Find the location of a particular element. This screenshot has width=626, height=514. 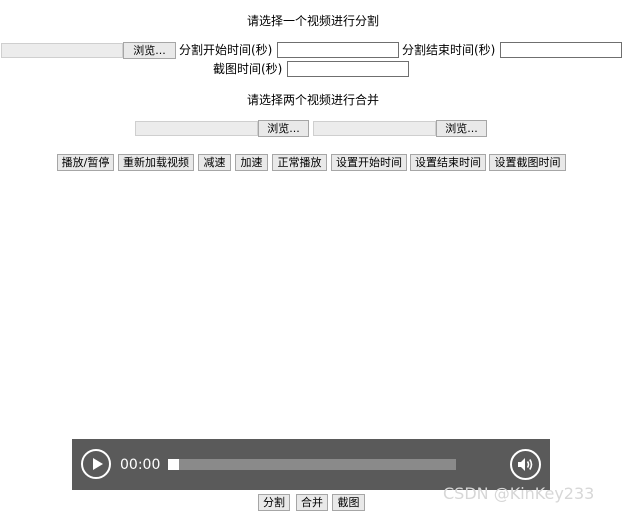

play-pause-button: 播放/暂停 is located at coordinates (85, 162).